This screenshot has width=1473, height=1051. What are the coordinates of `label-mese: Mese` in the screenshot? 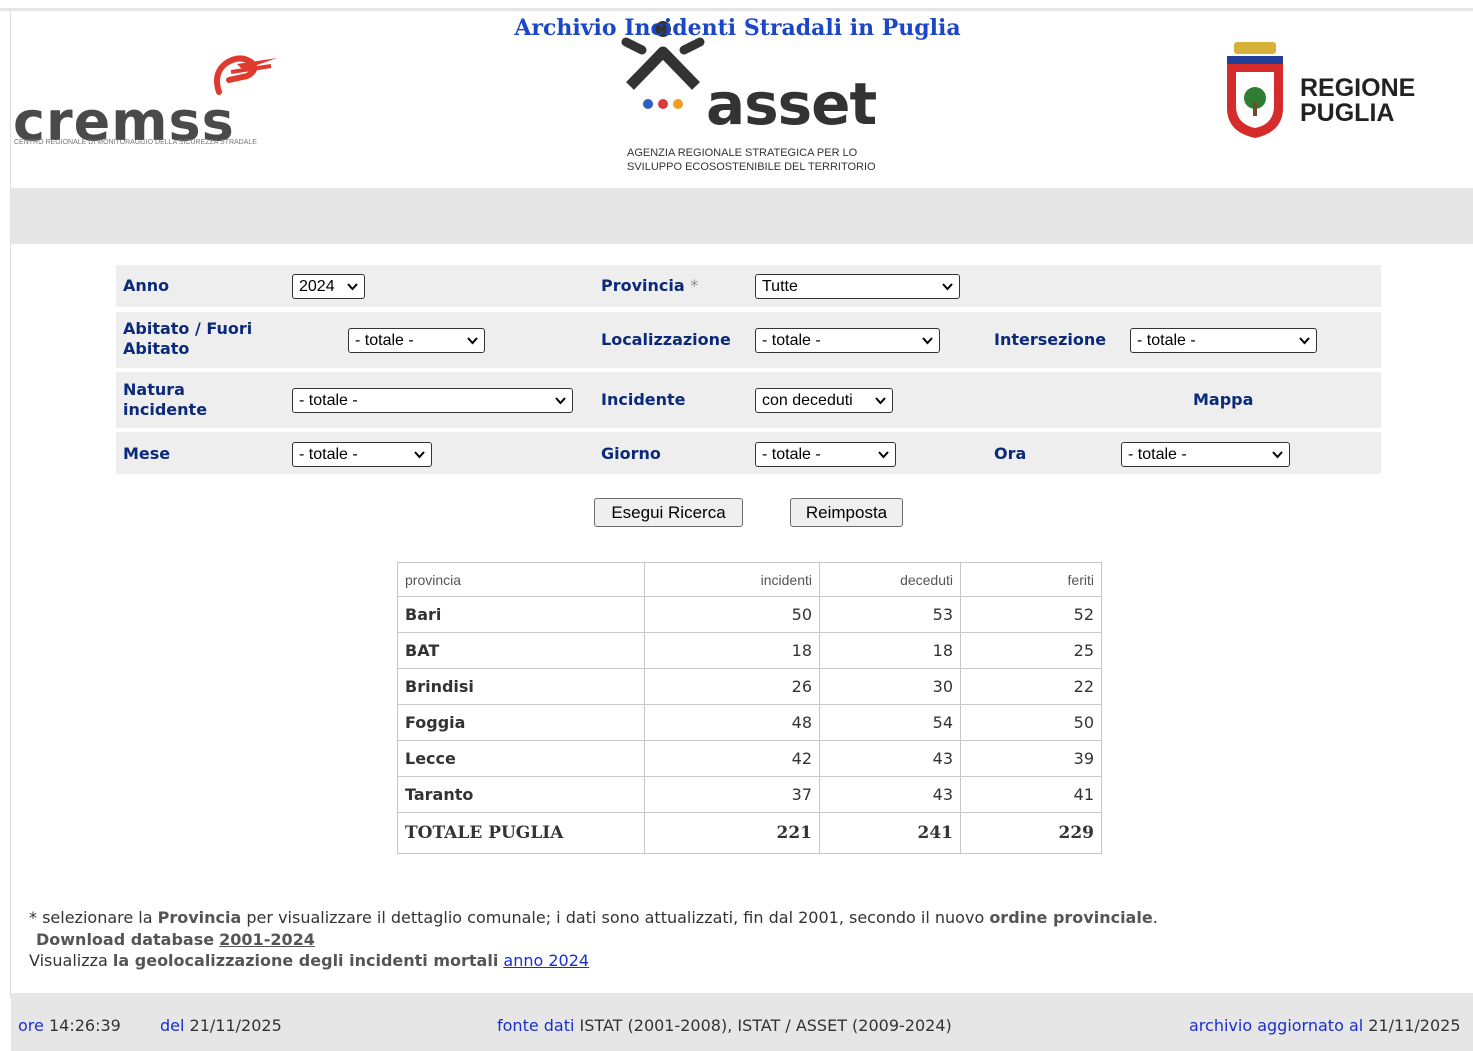 It's located at (147, 453).